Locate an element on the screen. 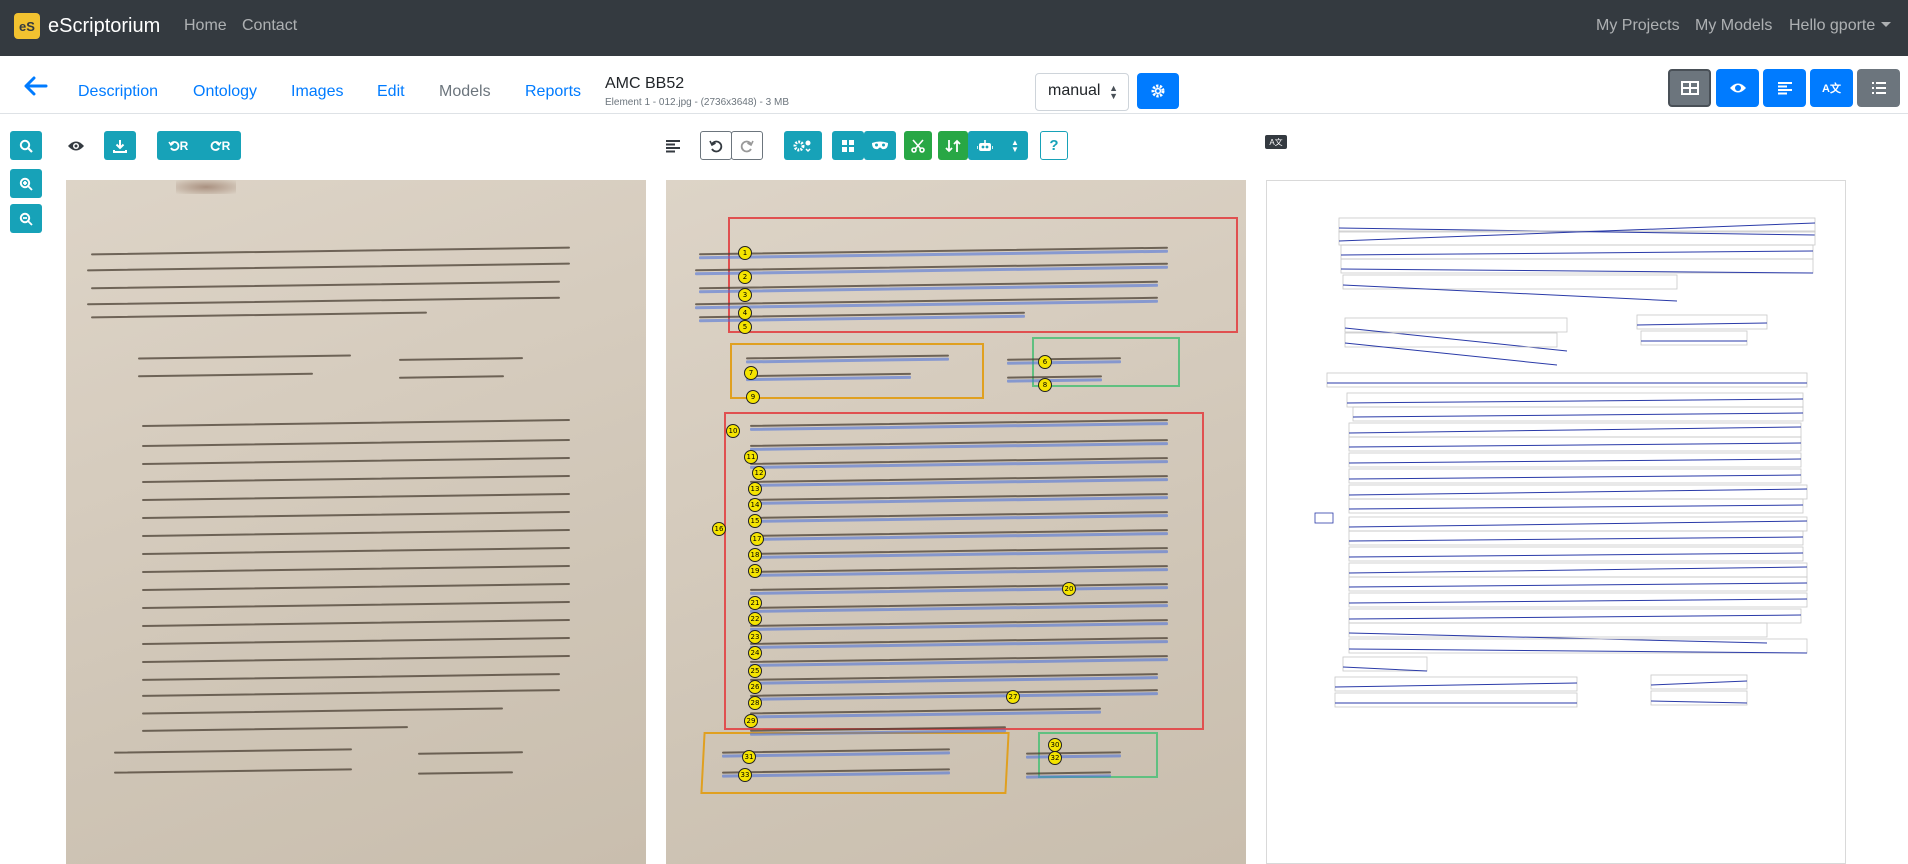 Image resolution: width=1908 pixels, height=864 pixels. search-button is located at coordinates (26, 145).